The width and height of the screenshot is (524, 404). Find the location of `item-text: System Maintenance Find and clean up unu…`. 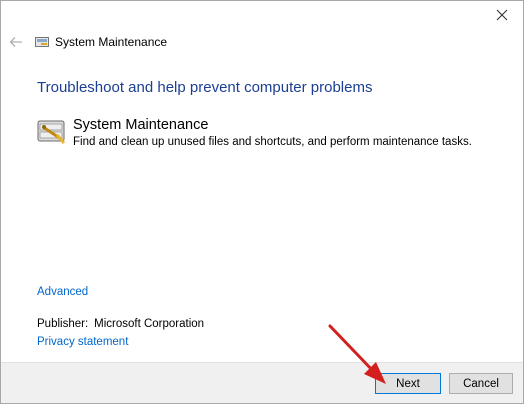

item-text: System Maintenance Find and clean up unu… is located at coordinates (272, 132).